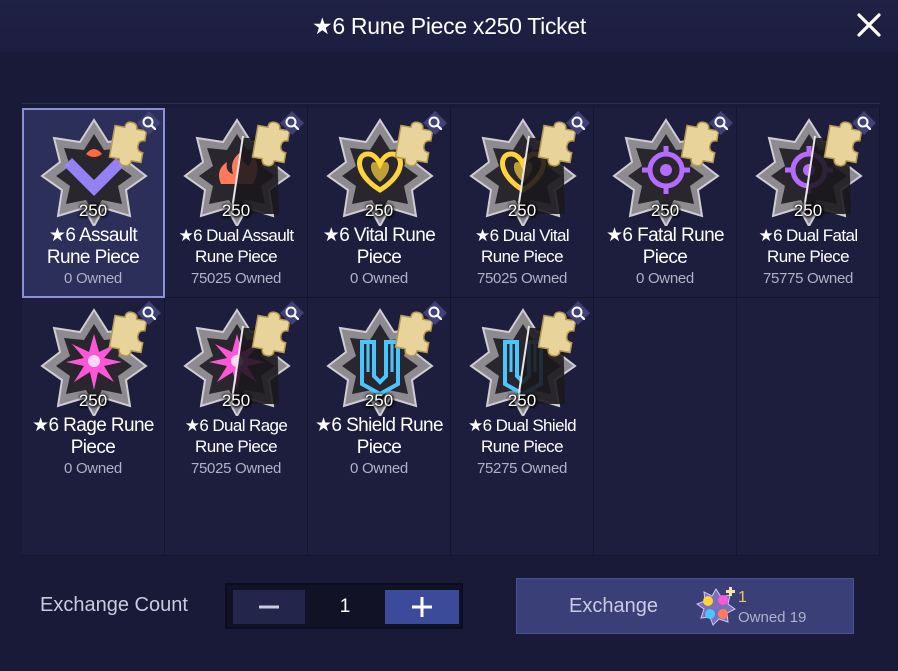  I want to click on rune-item: 250 ★6 Dual Fatal Rune Piece 75775 Owned, so click(808, 203).